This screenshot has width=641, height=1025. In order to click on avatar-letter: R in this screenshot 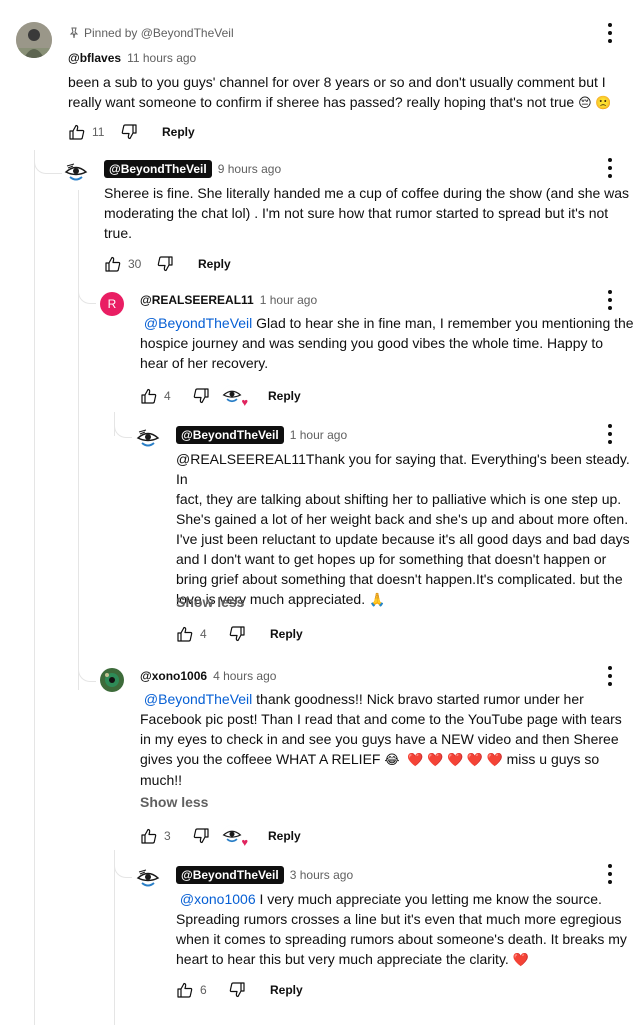, I will do `click(112, 304)`.